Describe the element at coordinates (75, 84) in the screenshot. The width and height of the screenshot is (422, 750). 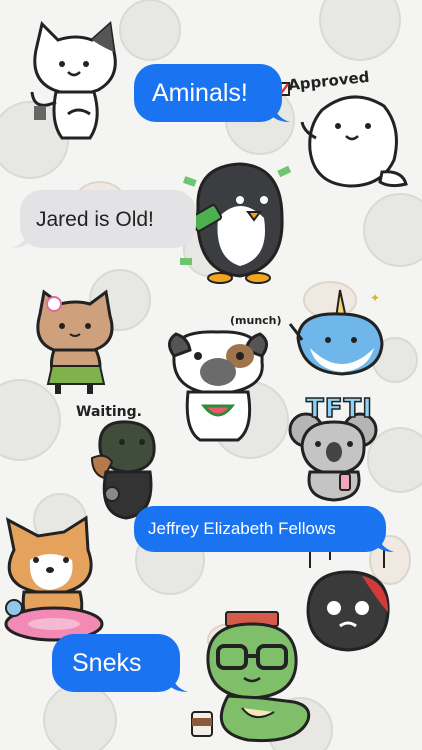
I see `cat-sticker` at that location.